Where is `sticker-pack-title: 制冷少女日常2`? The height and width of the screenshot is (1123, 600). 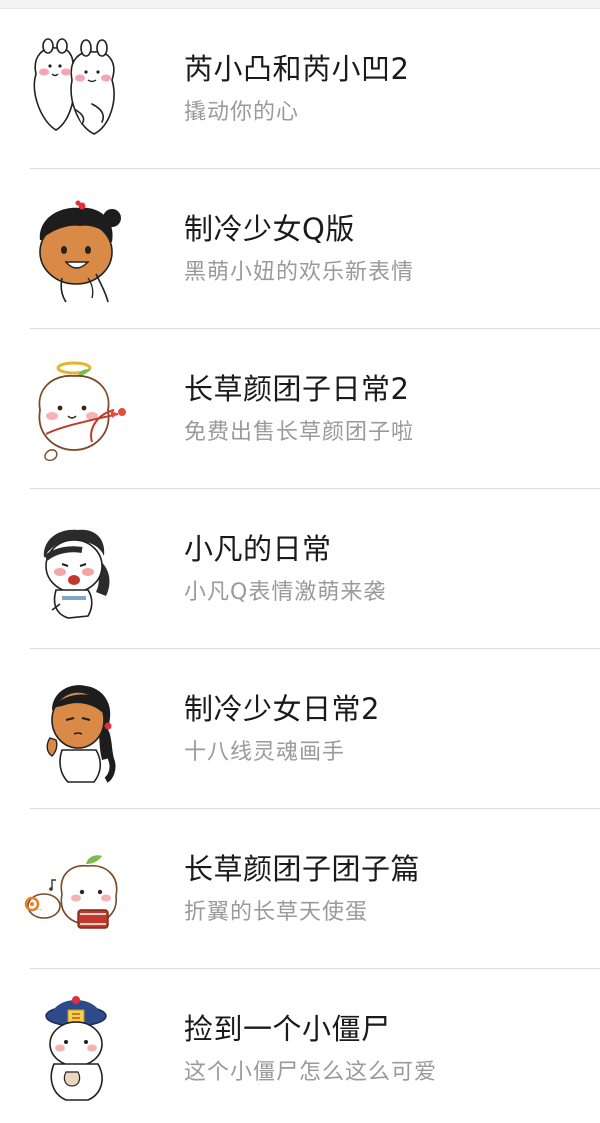
sticker-pack-title: 制冷少女日常2 is located at coordinates (282, 709).